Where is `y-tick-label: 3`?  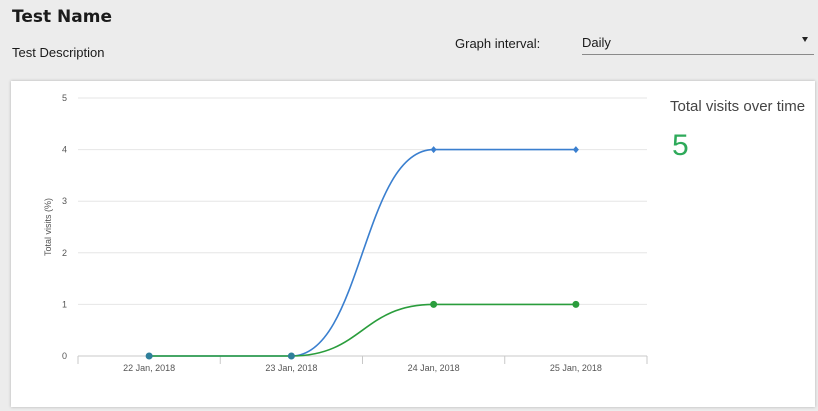 y-tick-label: 3 is located at coordinates (64, 201).